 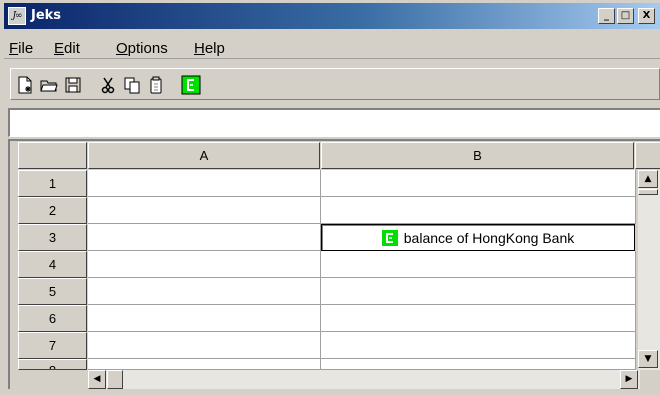 What do you see at coordinates (52, 183) in the screenshot?
I see `row-header-1: 1` at bounding box center [52, 183].